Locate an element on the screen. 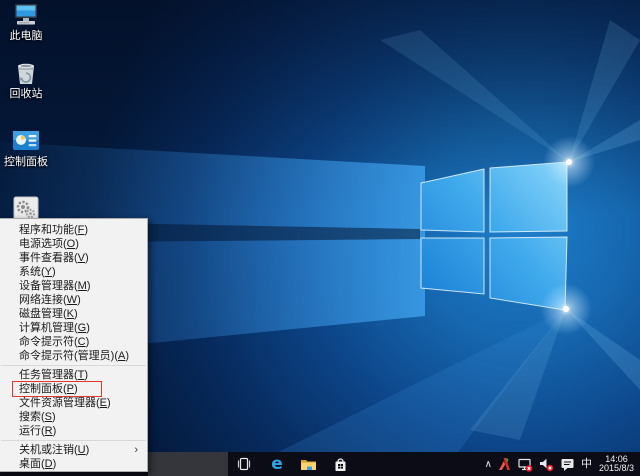 The image size is (640, 476). menu-item-label: 计算机管理(G) is located at coordinates (54, 328).